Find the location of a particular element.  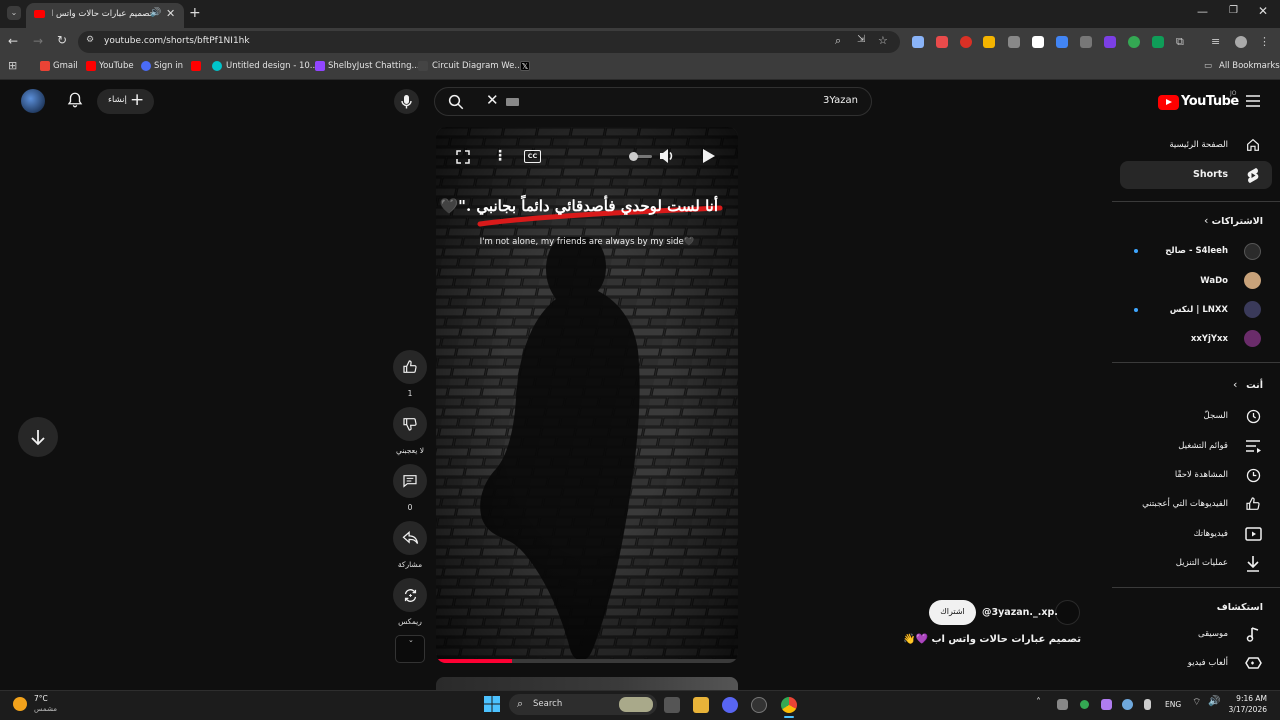

apps-grid-icon: ⊞ is located at coordinates (12, 65).